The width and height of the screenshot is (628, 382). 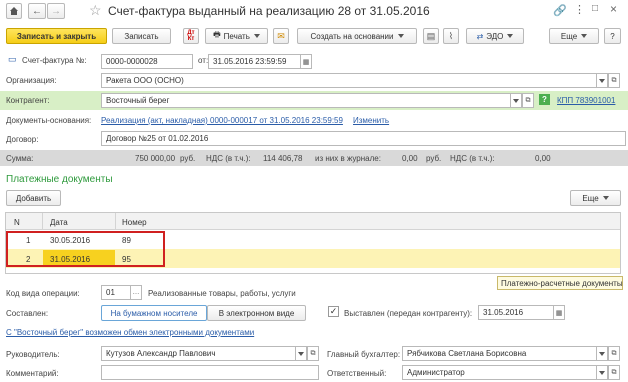 I want to click on edo-button: ⇄ ЭДО, so click(x=495, y=36).